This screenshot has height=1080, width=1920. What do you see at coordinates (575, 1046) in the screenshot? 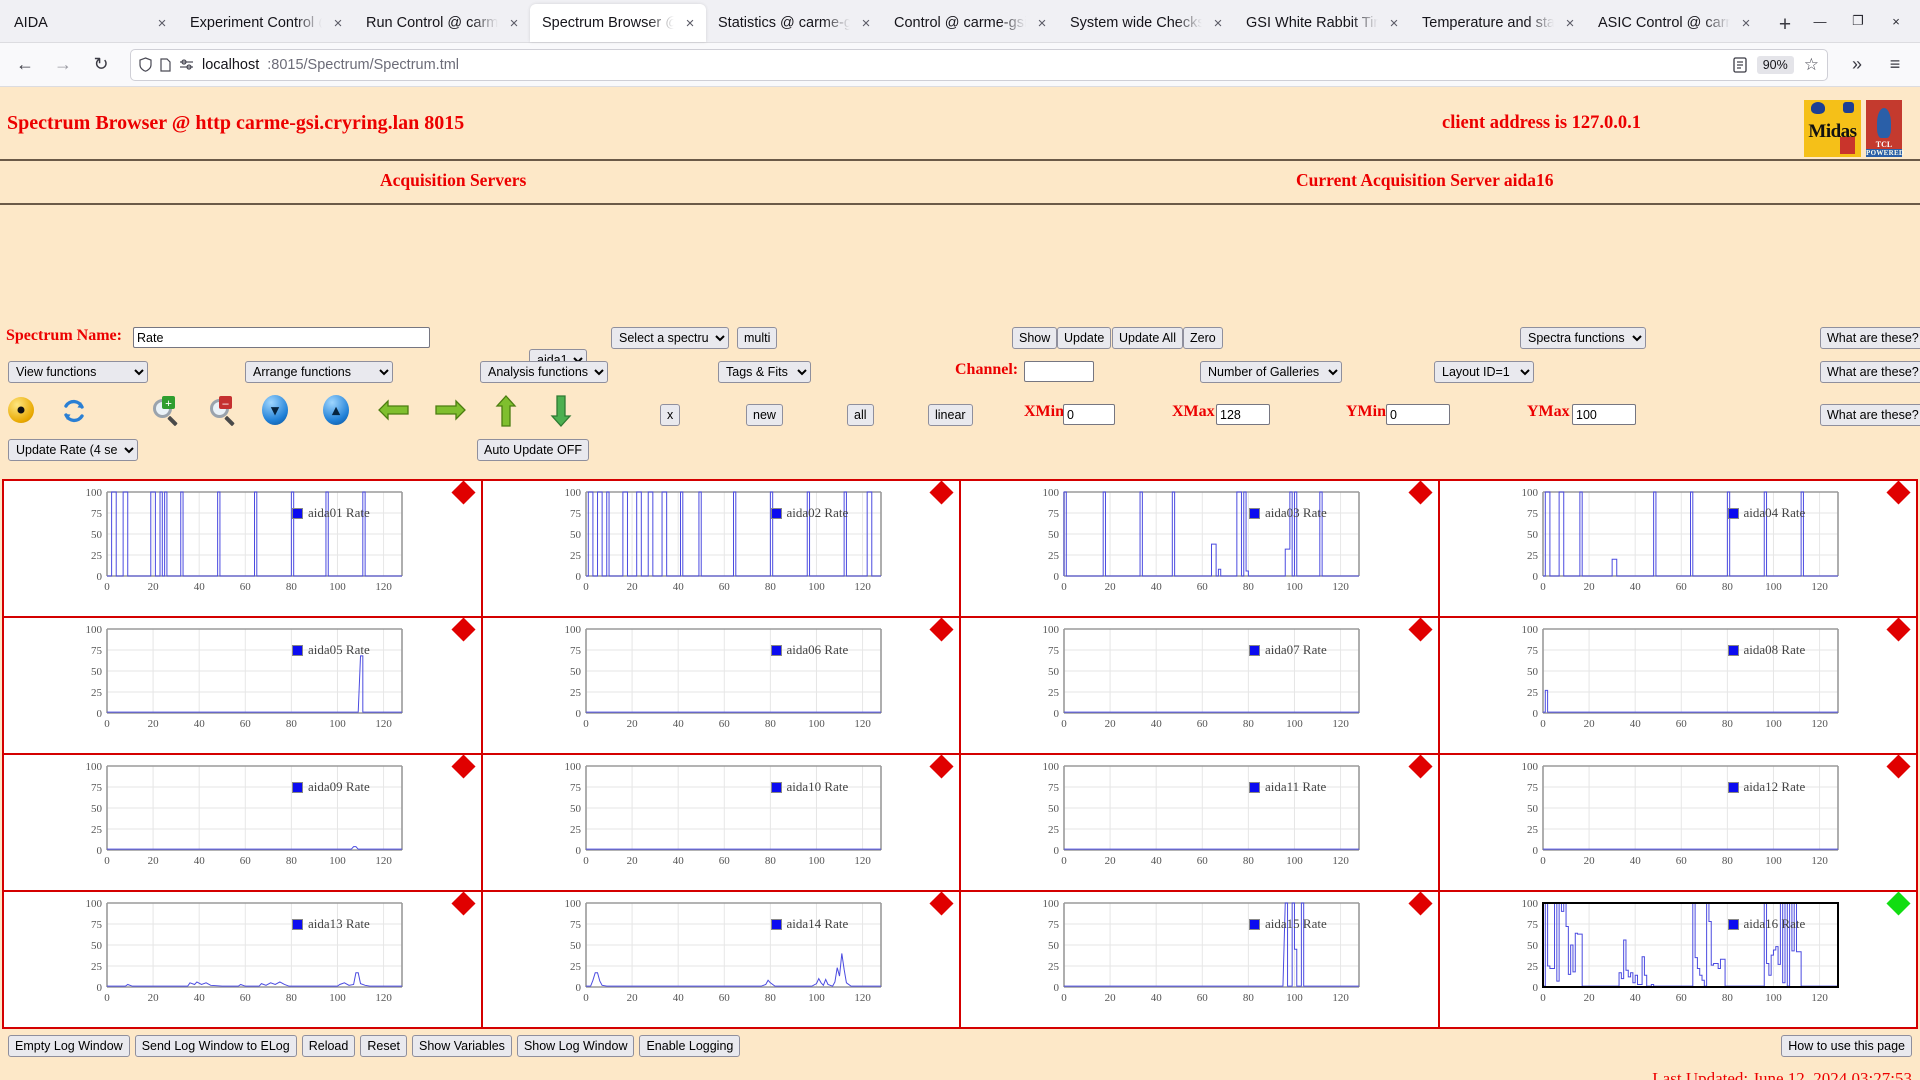
I see `show-log-window-button: Show Log Window` at bounding box center [575, 1046].